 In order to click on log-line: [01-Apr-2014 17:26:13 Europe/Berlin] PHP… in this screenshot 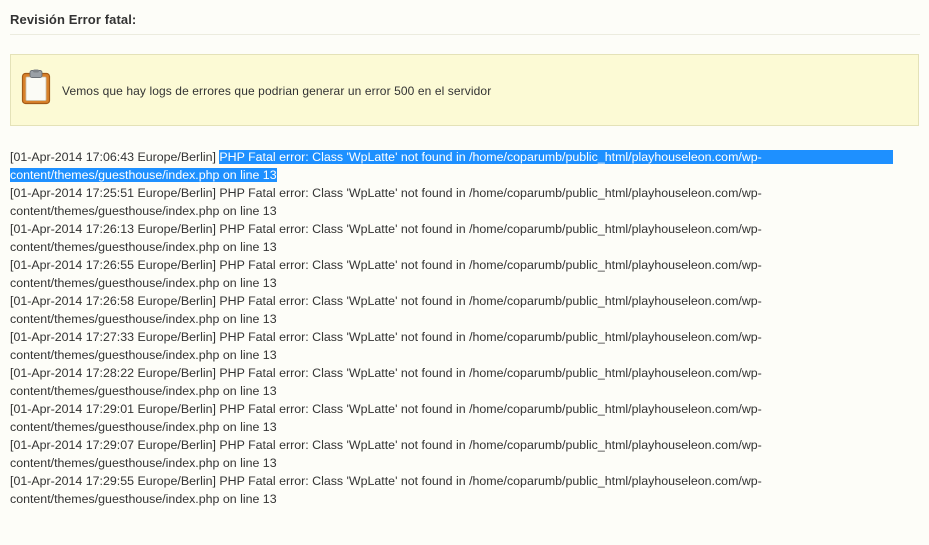, I will do `click(465, 229)`.